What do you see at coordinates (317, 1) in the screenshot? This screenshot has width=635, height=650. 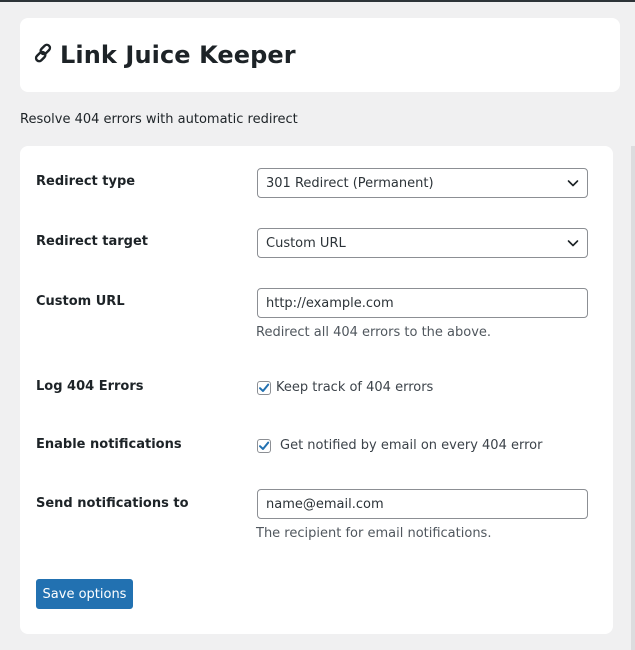 I see `admin-top-bar` at bounding box center [317, 1].